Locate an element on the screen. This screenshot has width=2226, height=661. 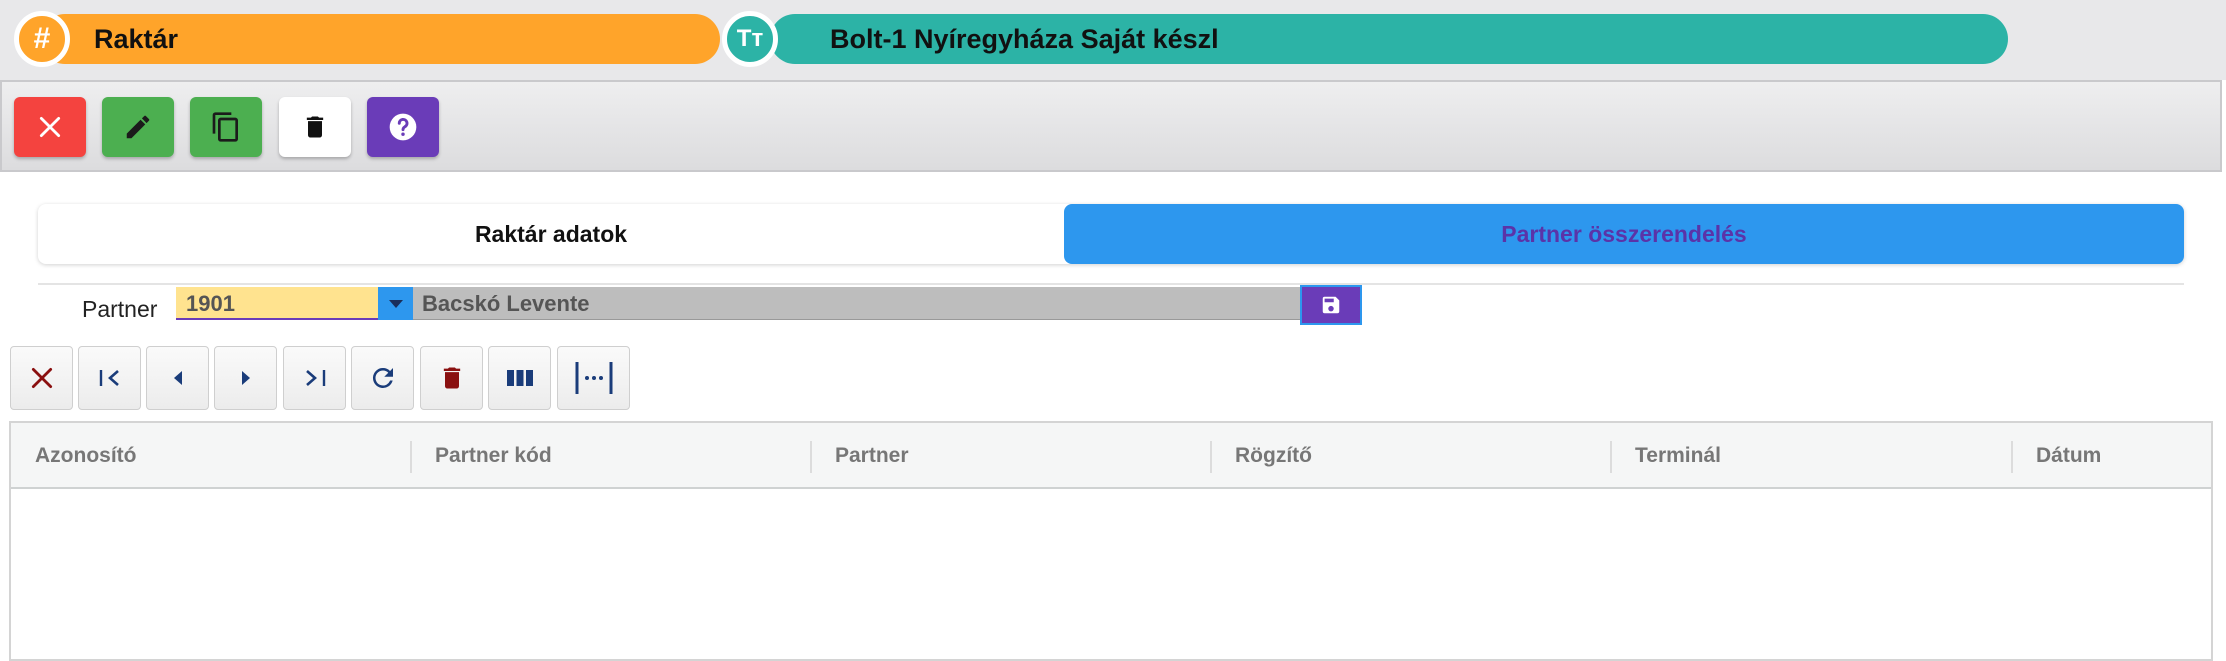
partner-label: Partner is located at coordinates (120, 309).